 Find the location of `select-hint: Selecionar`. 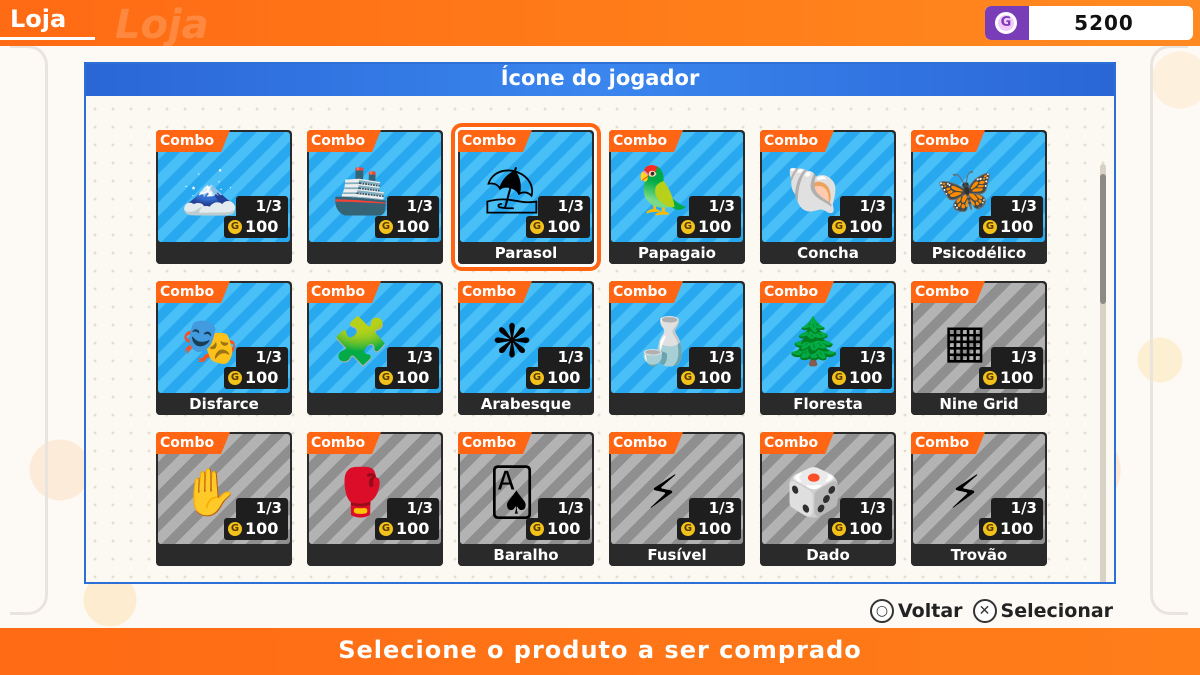

select-hint: Selecionar is located at coordinates (1057, 611).